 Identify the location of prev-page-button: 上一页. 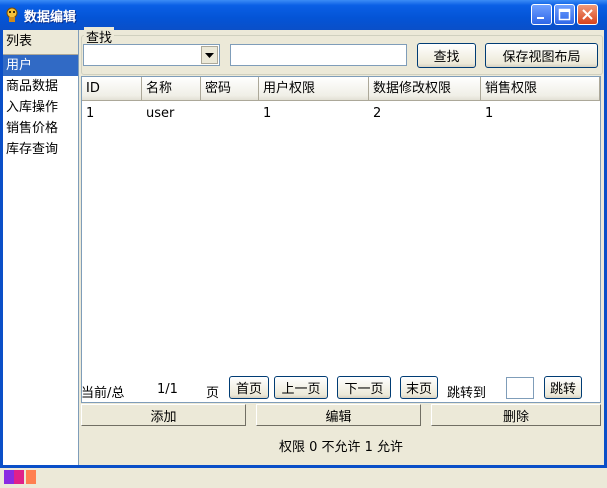
(301, 387).